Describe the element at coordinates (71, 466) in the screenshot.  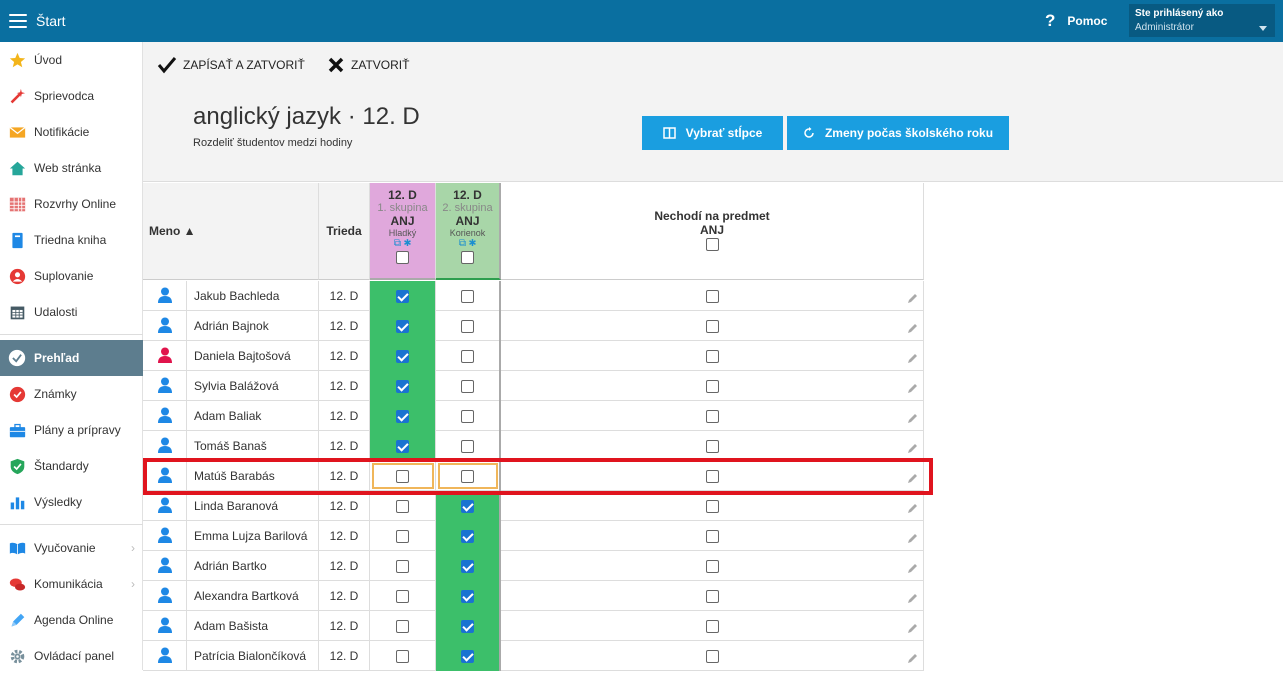
I see `sidebar-item-štandardy: Štandardy` at that location.